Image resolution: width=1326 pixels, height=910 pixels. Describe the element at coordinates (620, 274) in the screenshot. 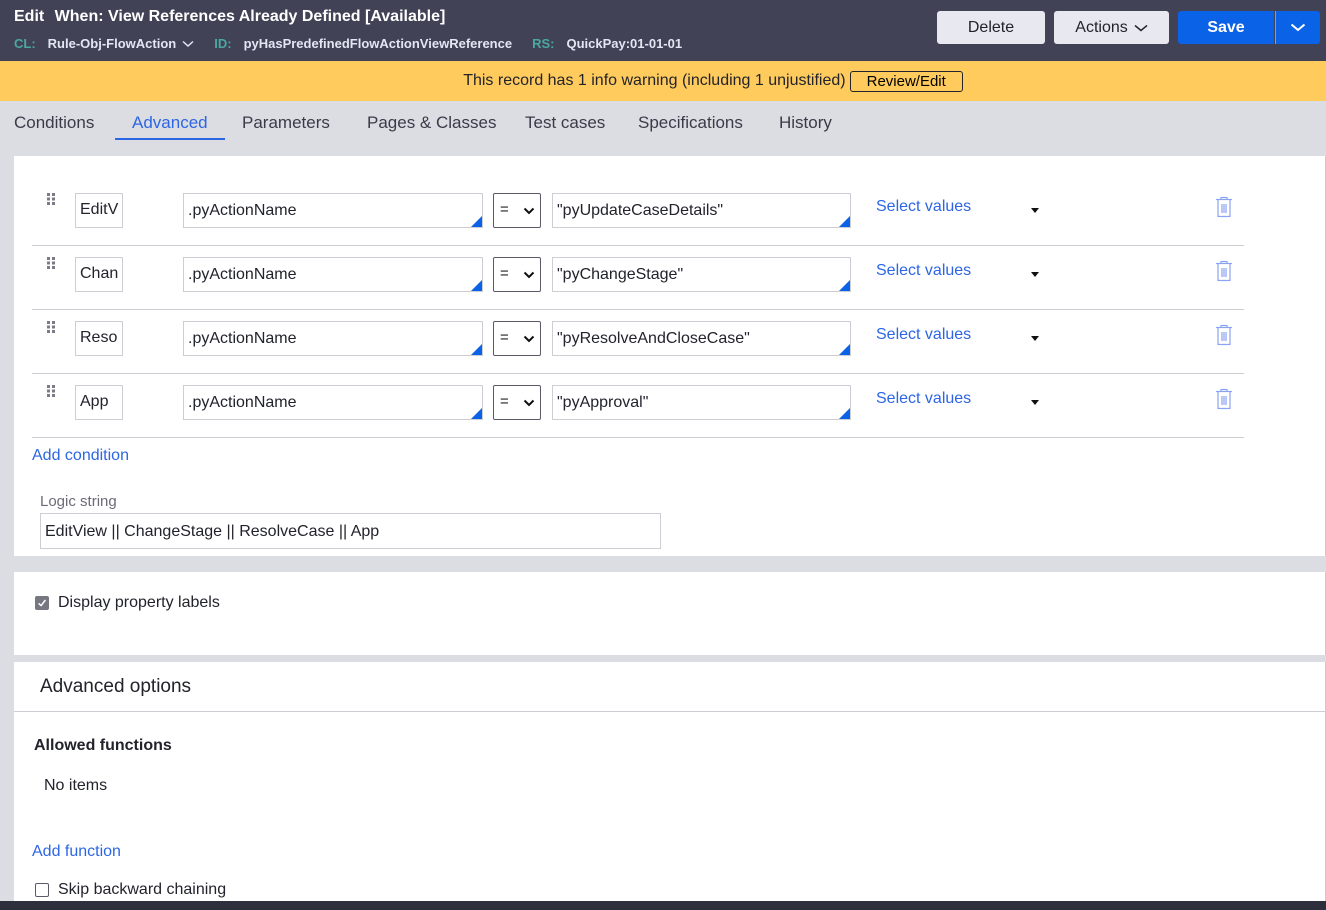

I see `value-text: "pyChangeStage"` at that location.